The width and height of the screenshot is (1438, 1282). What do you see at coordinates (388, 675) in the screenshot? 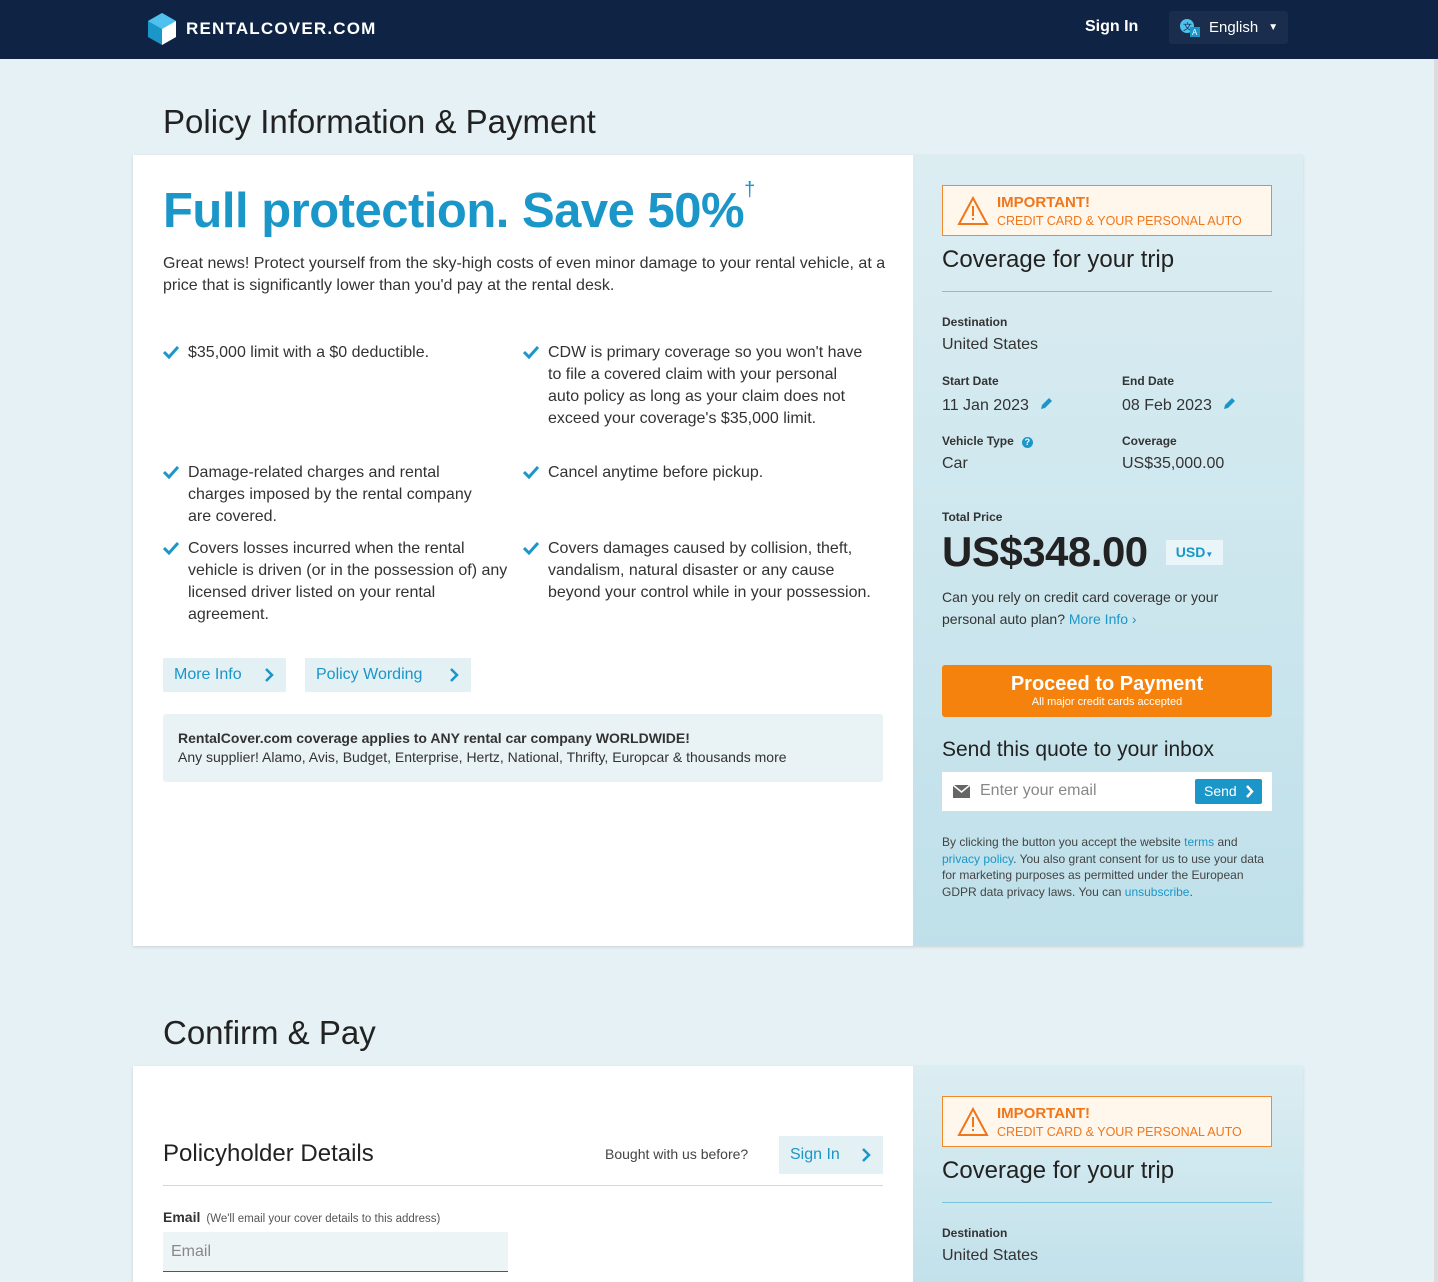
I see `policy-wording-button: Policy Wording` at bounding box center [388, 675].